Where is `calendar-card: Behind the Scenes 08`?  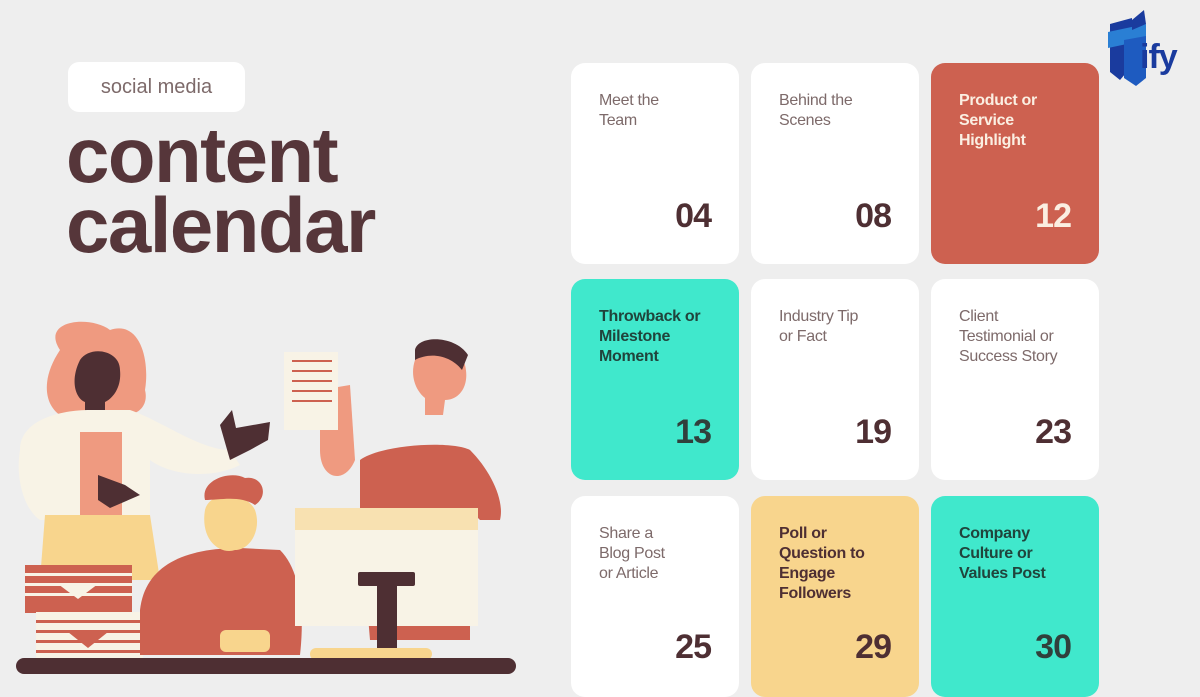 calendar-card: Behind the Scenes 08 is located at coordinates (835, 163).